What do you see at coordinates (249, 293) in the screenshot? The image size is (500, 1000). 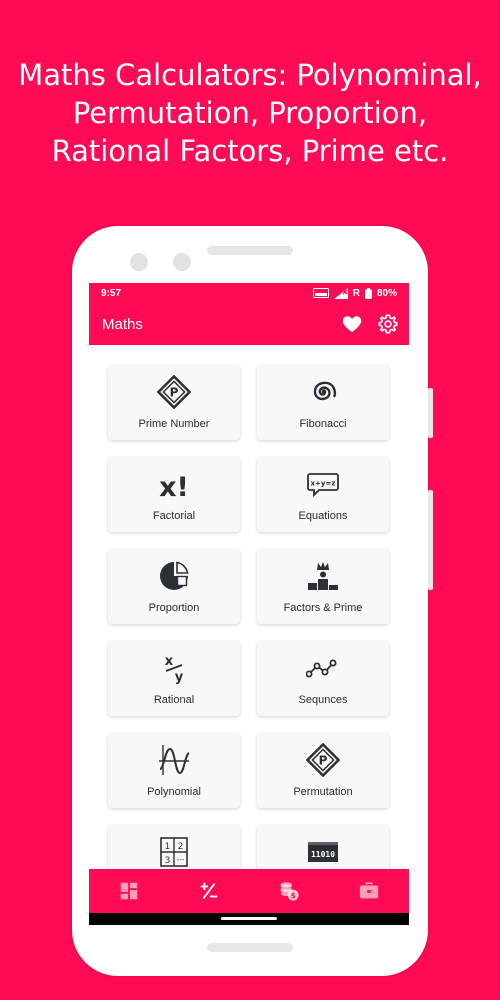 I see `status-bar: 9:57 R 80%` at bounding box center [249, 293].